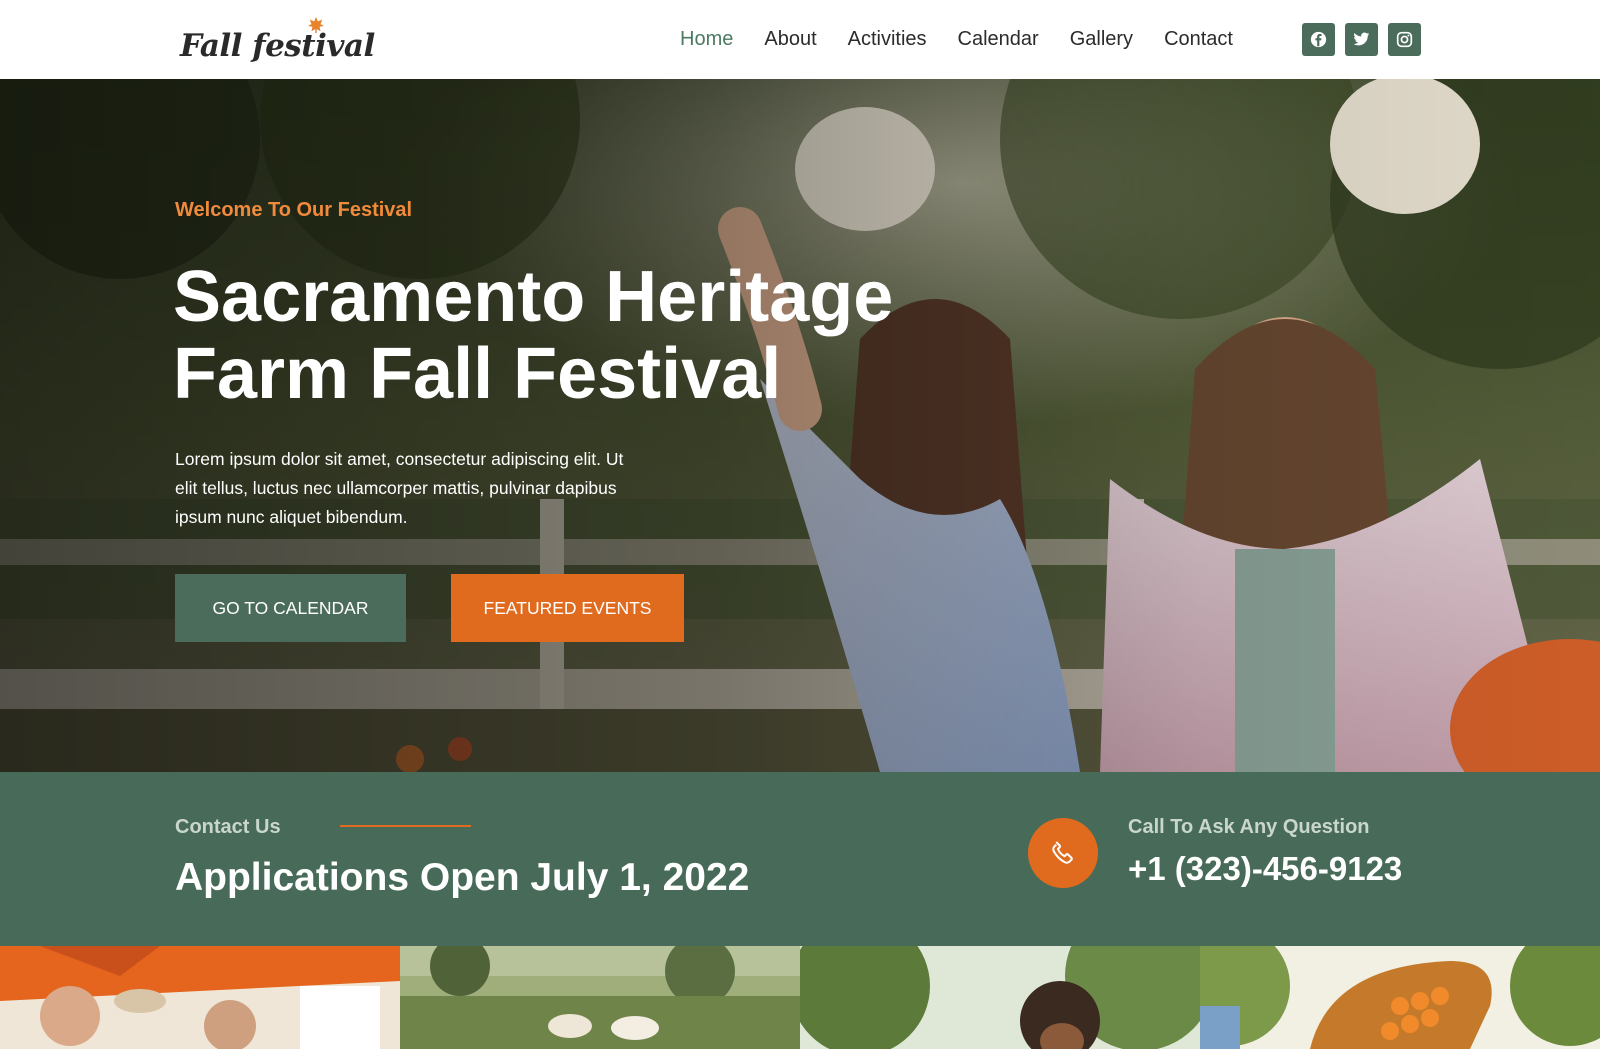  What do you see at coordinates (887, 39) in the screenshot?
I see `nav-activities: Activities` at bounding box center [887, 39].